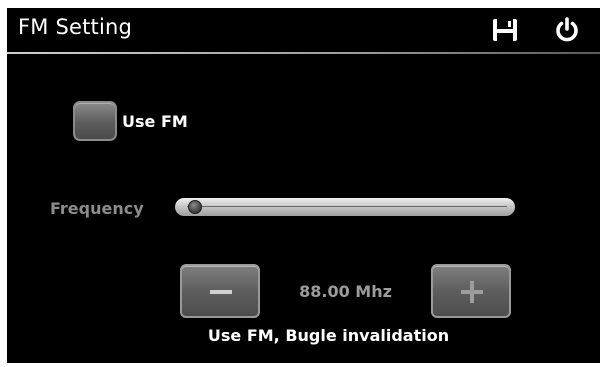 This screenshot has width=606, height=367. I want to click on power-icon, so click(567, 29).